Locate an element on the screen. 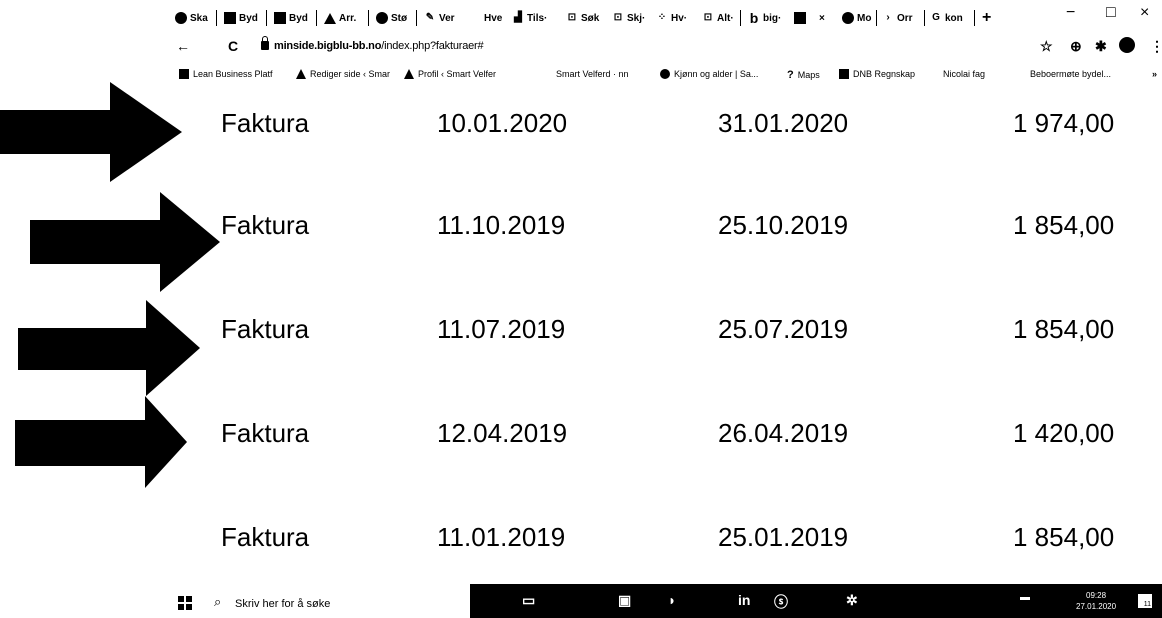 Image resolution: width=1162 pixels, height=618 pixels. tab-2: Byd is located at coordinates (241, 18).